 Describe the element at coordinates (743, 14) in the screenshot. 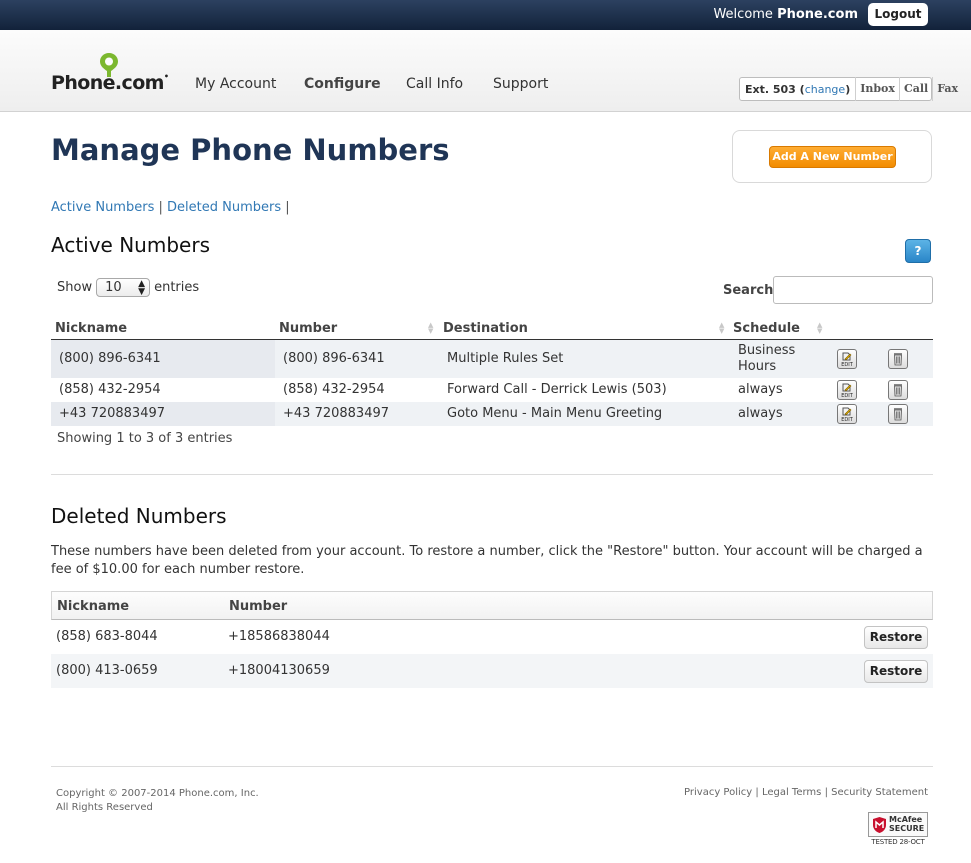

I see `welcome-prefix: Welcome` at that location.